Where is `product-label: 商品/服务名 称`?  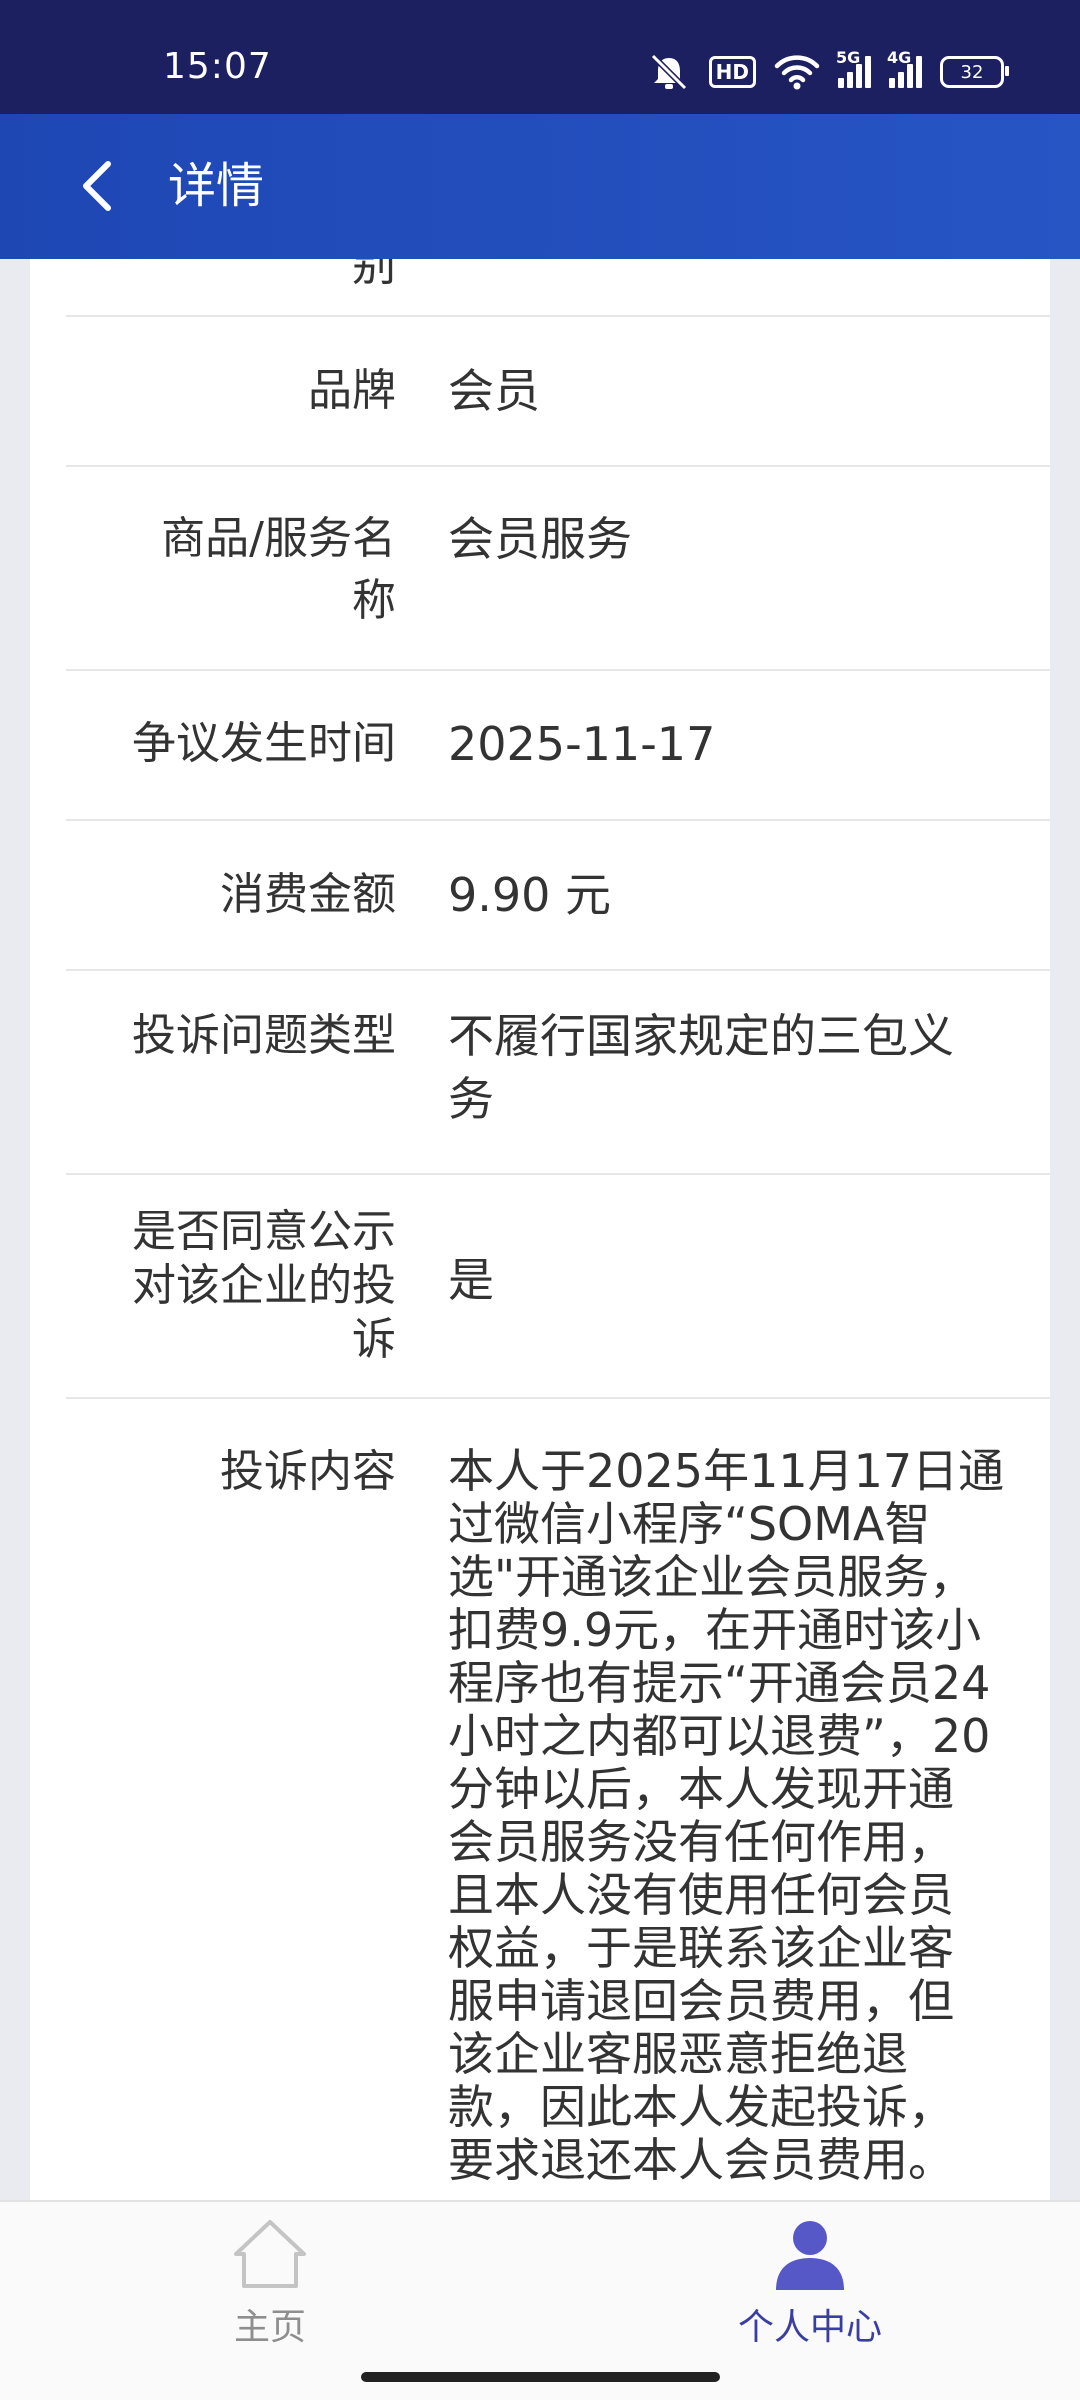 product-label: 商品/服务名 称 is located at coordinates (278, 569).